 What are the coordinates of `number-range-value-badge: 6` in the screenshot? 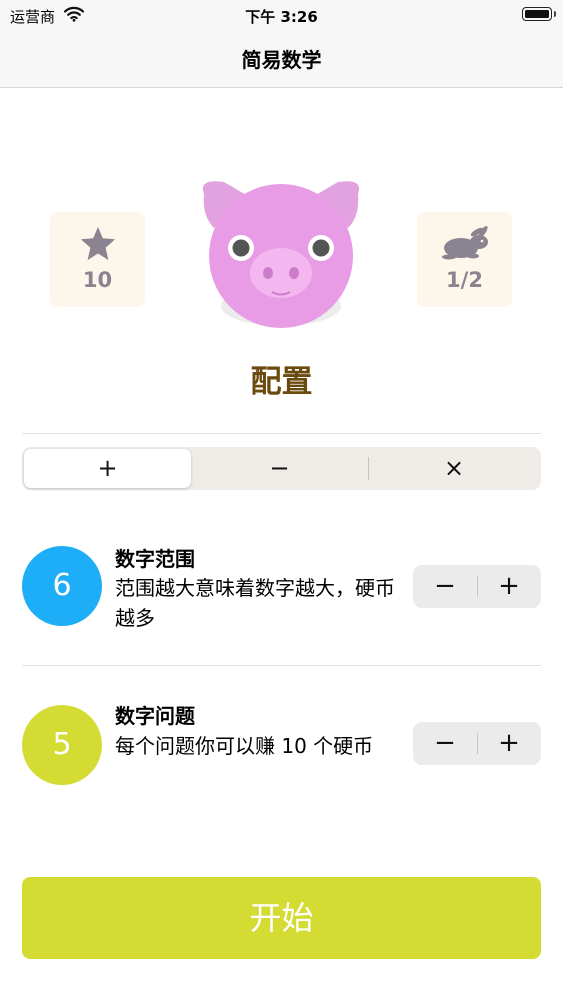 It's located at (62, 586).